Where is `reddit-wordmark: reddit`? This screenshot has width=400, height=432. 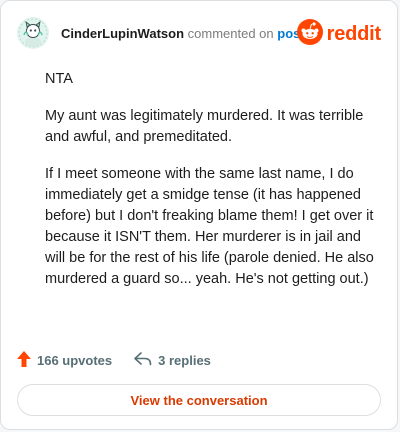 reddit-wordmark: reddit is located at coordinates (354, 33).